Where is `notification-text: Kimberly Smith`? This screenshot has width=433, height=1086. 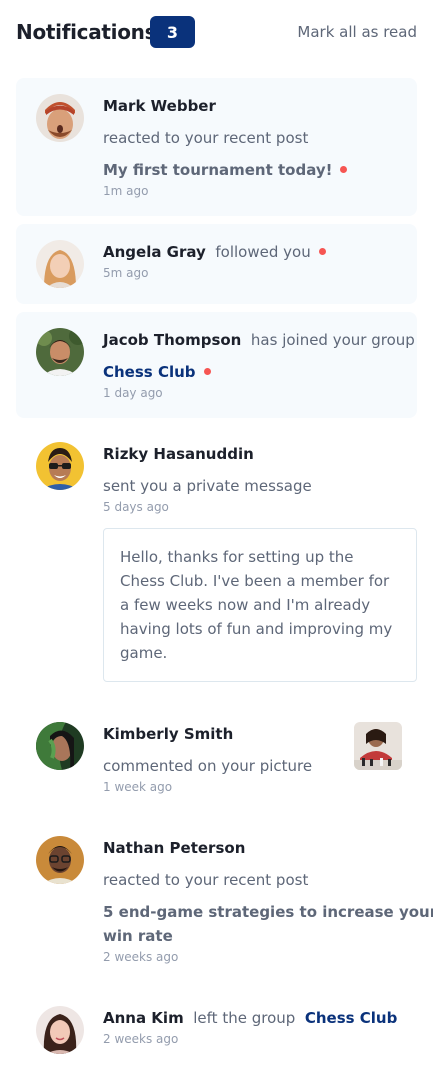
notification-text: Kimberly Smith is located at coordinates (168, 734).